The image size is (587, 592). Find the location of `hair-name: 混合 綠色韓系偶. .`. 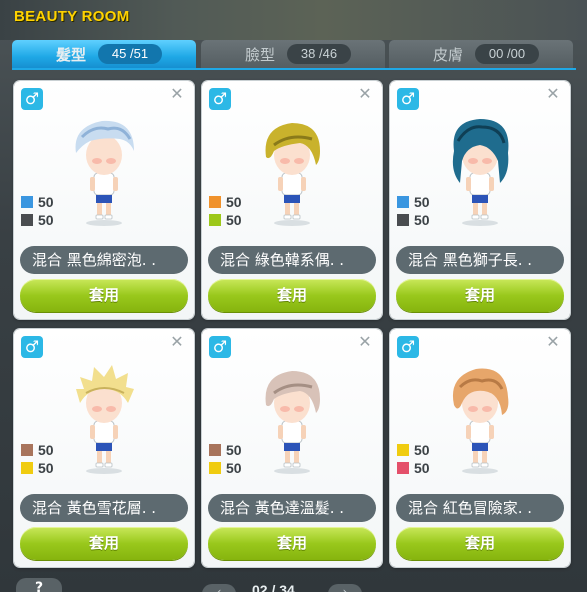

hair-name: 混合 綠色韓系偶. . is located at coordinates (292, 260).